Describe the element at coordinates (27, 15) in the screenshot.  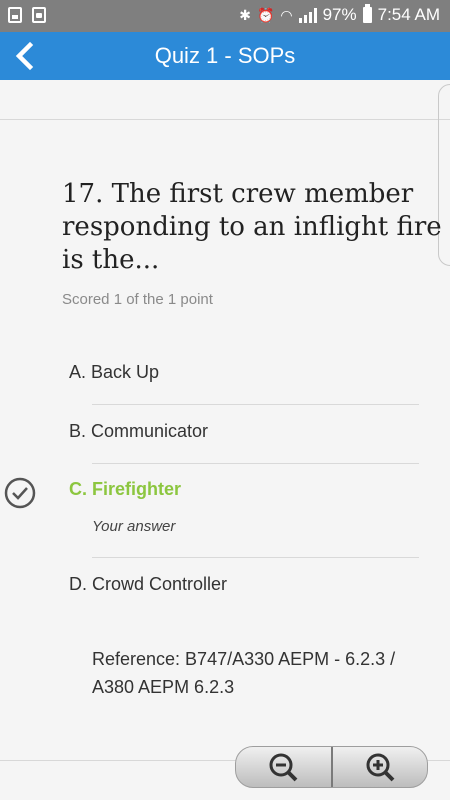
I see `status-bar-left` at that location.